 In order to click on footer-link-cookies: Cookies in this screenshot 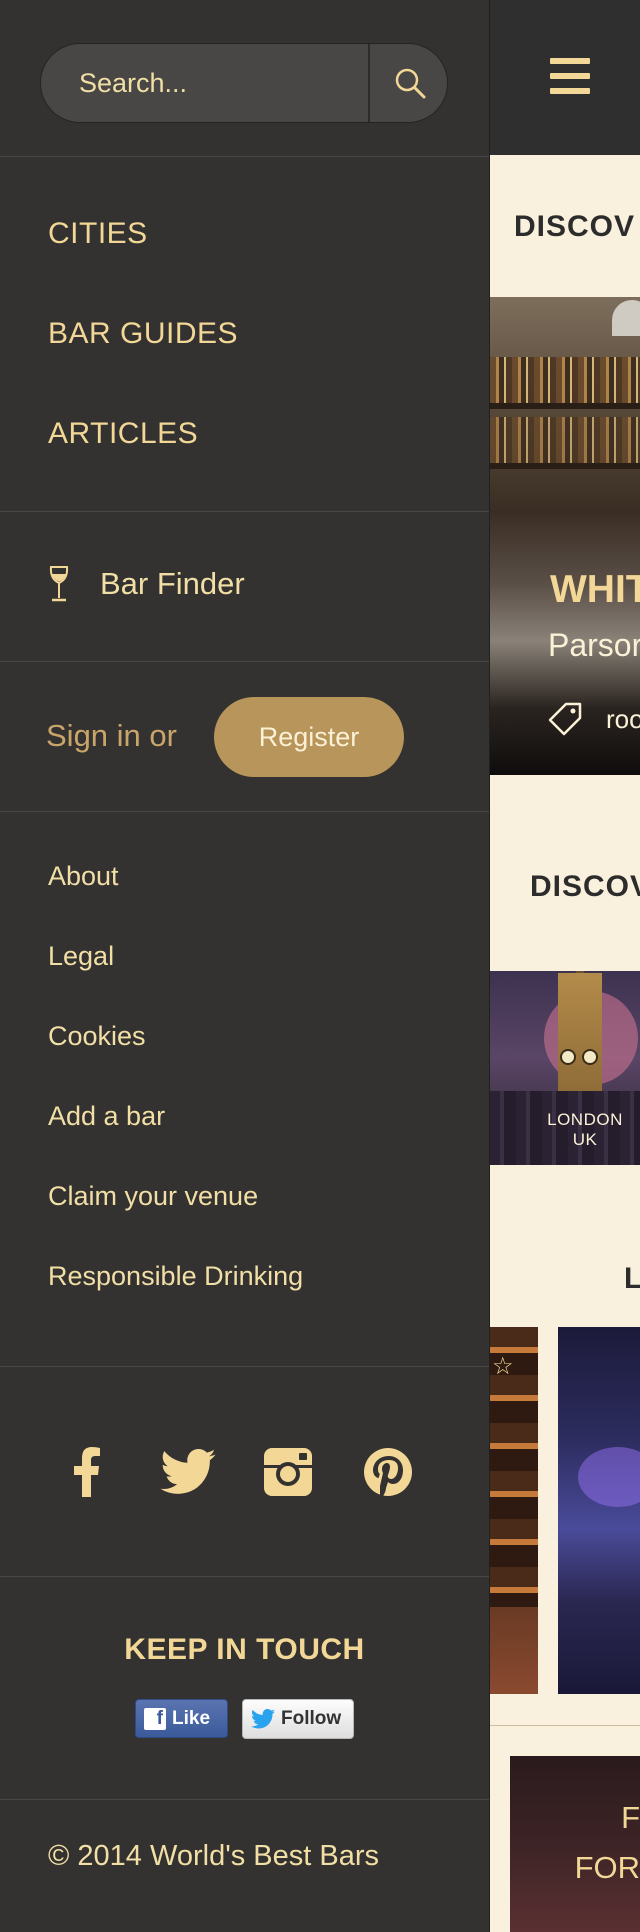, I will do `click(97, 1036)`.